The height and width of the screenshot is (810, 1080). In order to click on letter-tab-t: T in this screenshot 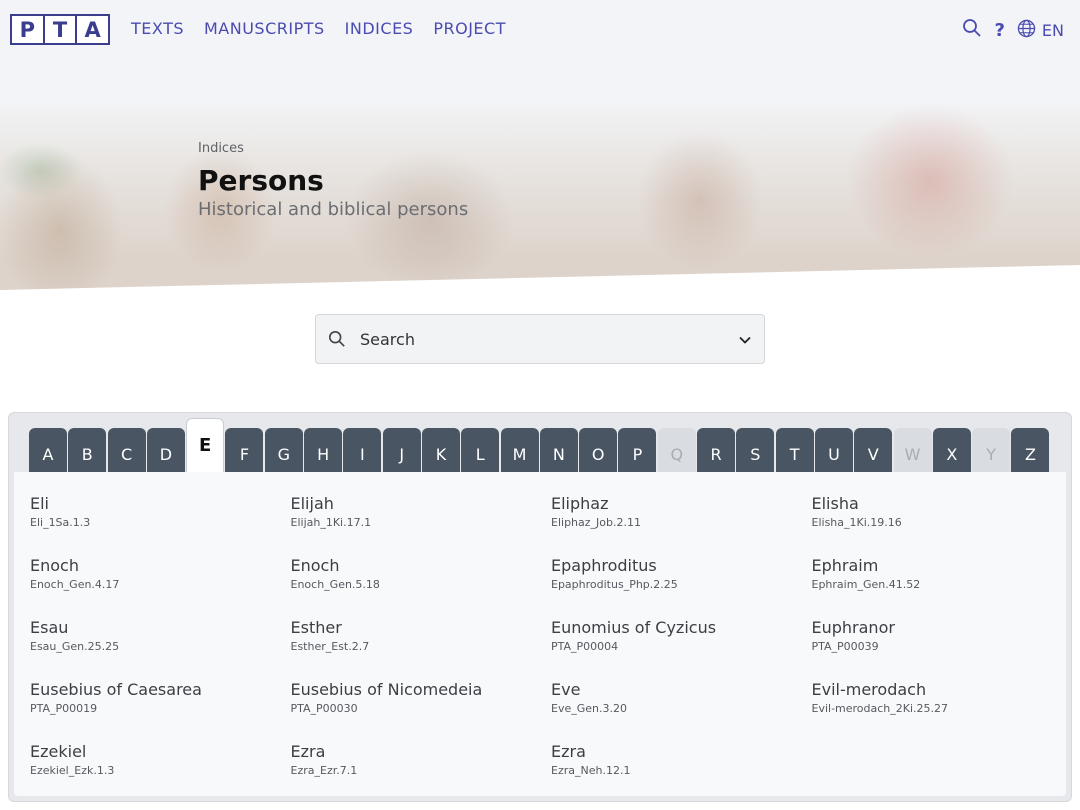, I will do `click(794, 450)`.